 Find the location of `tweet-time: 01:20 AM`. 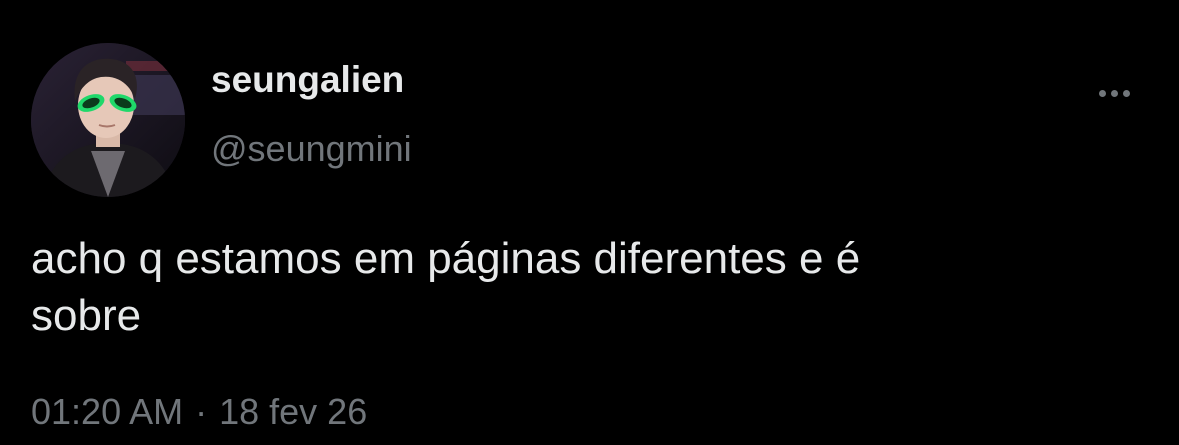

tweet-time: 01:20 AM is located at coordinates (107, 411).